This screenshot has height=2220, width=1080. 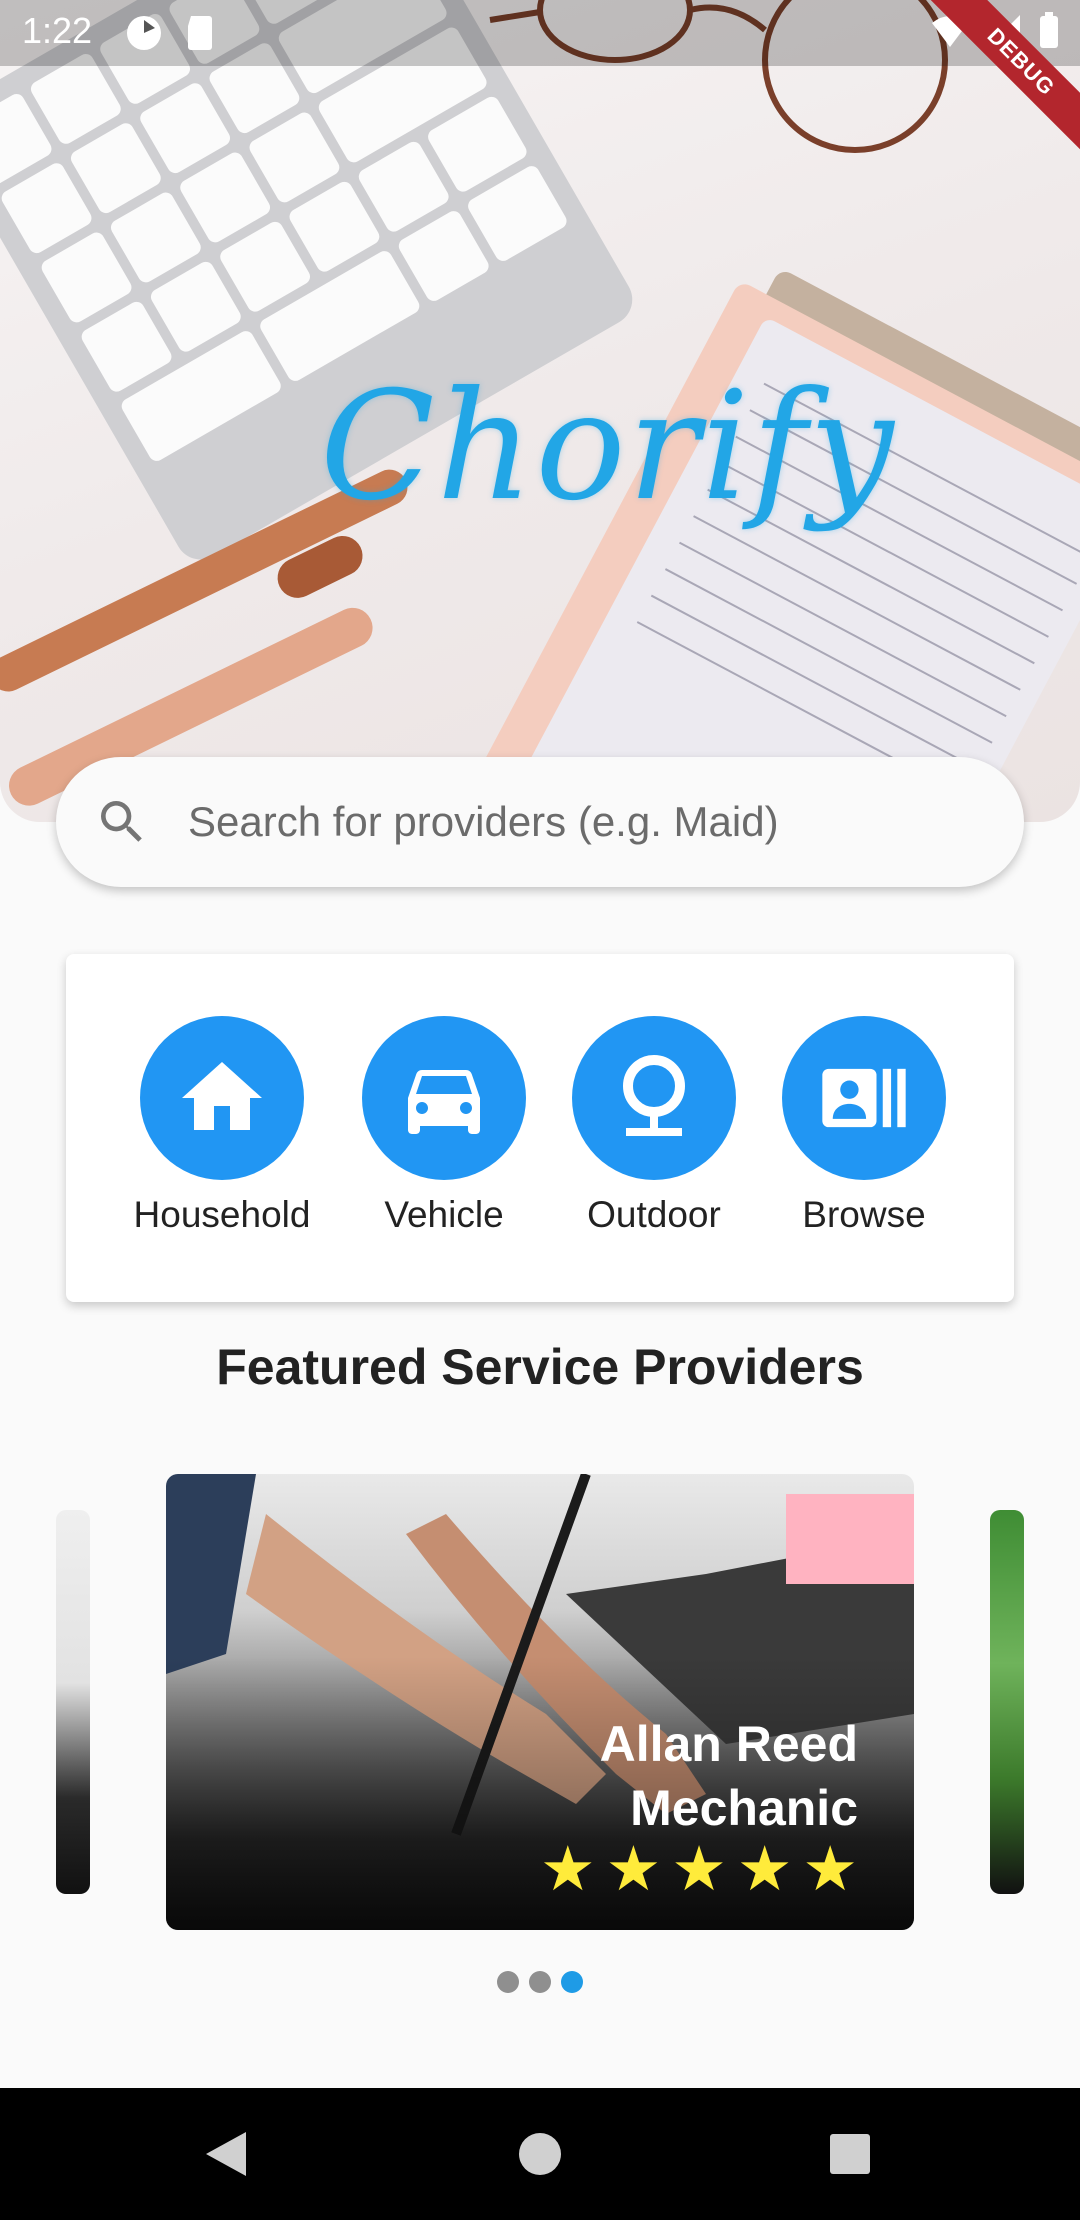 I want to click on category-card: Household Vehicle Outdoor Browse, so click(x=540, y=1128).